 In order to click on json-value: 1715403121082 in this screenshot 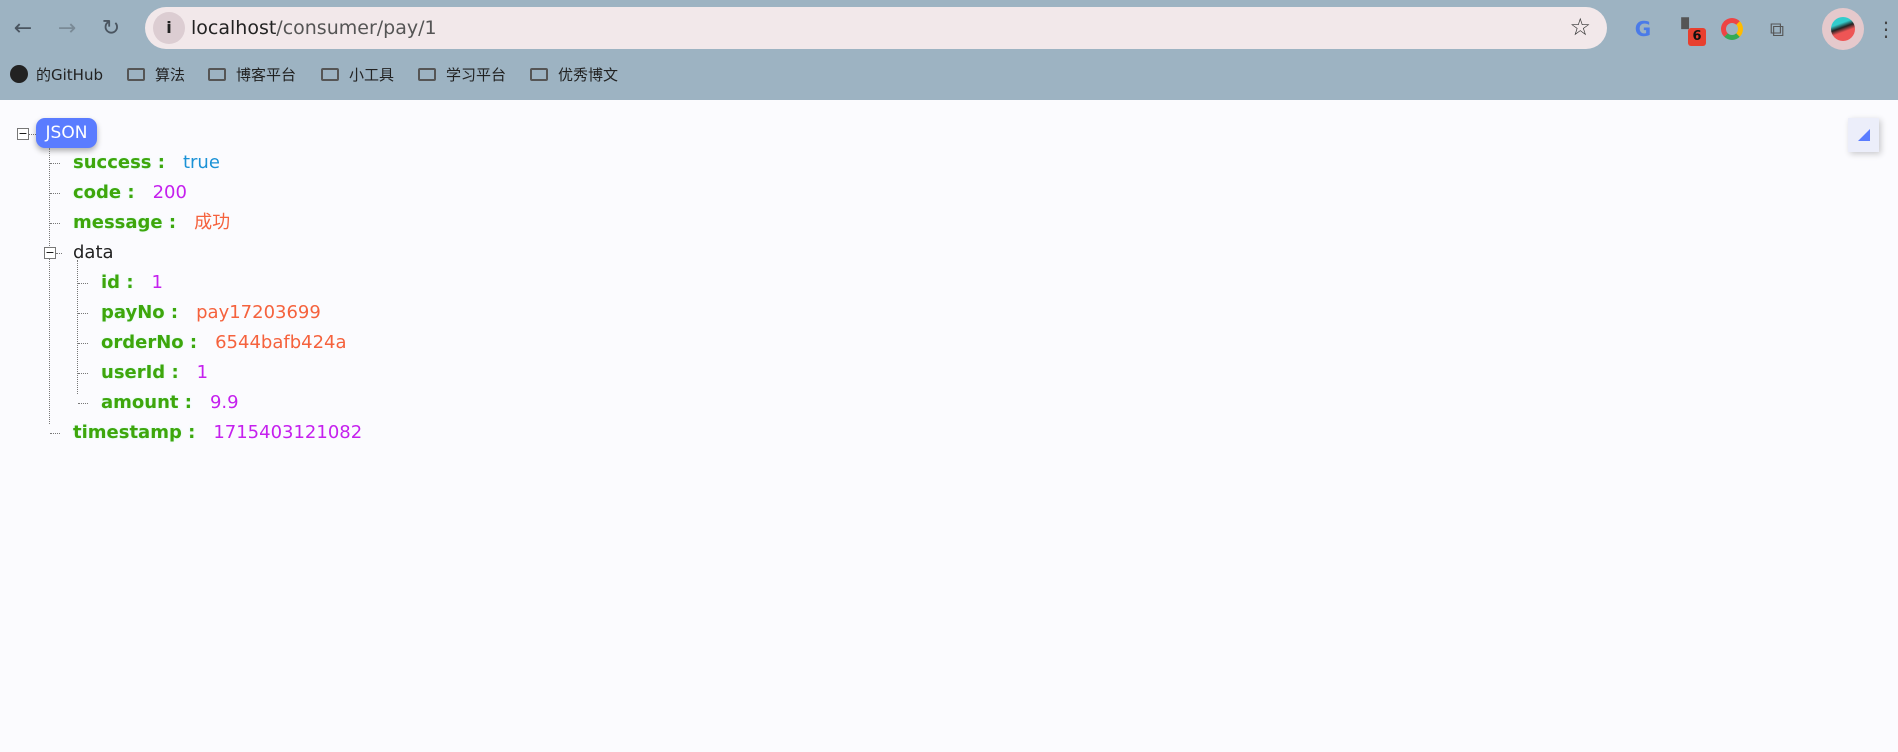, I will do `click(288, 432)`.